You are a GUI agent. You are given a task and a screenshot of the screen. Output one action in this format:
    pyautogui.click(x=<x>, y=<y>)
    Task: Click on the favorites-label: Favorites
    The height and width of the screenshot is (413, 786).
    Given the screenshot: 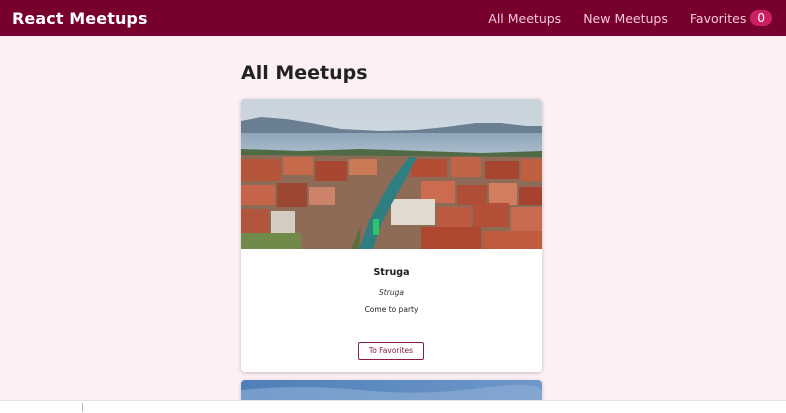 What is the action you would take?
    pyautogui.click(x=718, y=18)
    